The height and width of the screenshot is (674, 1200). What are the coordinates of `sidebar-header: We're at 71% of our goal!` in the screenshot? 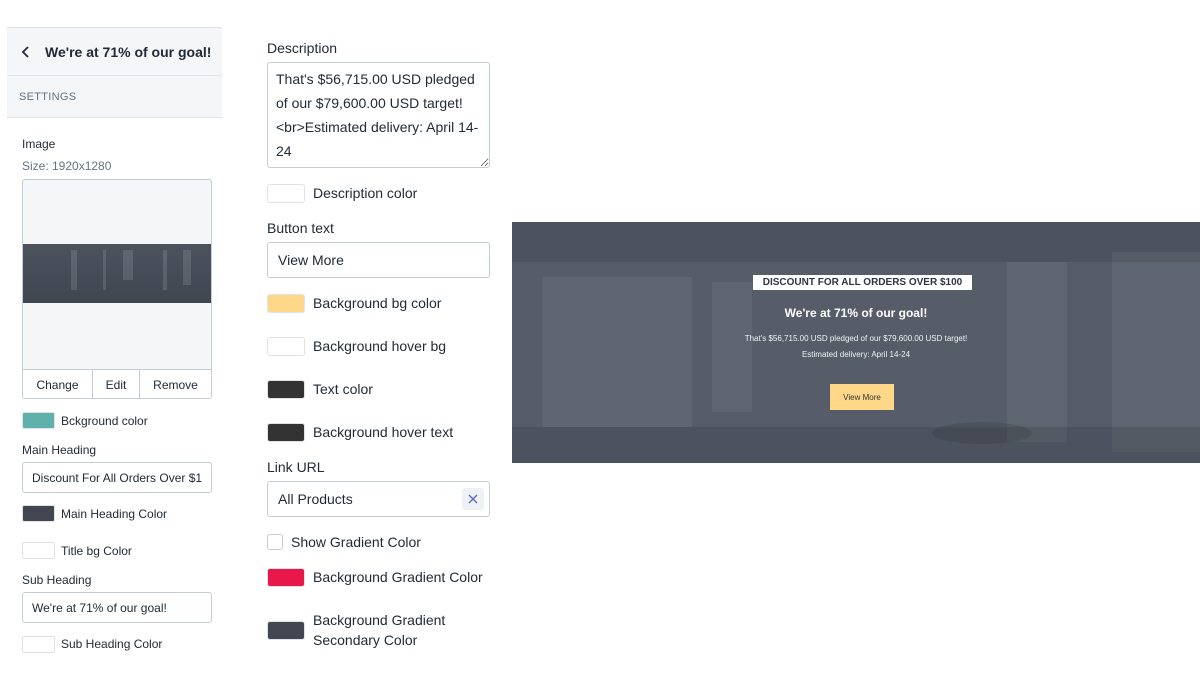 It's located at (114, 51).